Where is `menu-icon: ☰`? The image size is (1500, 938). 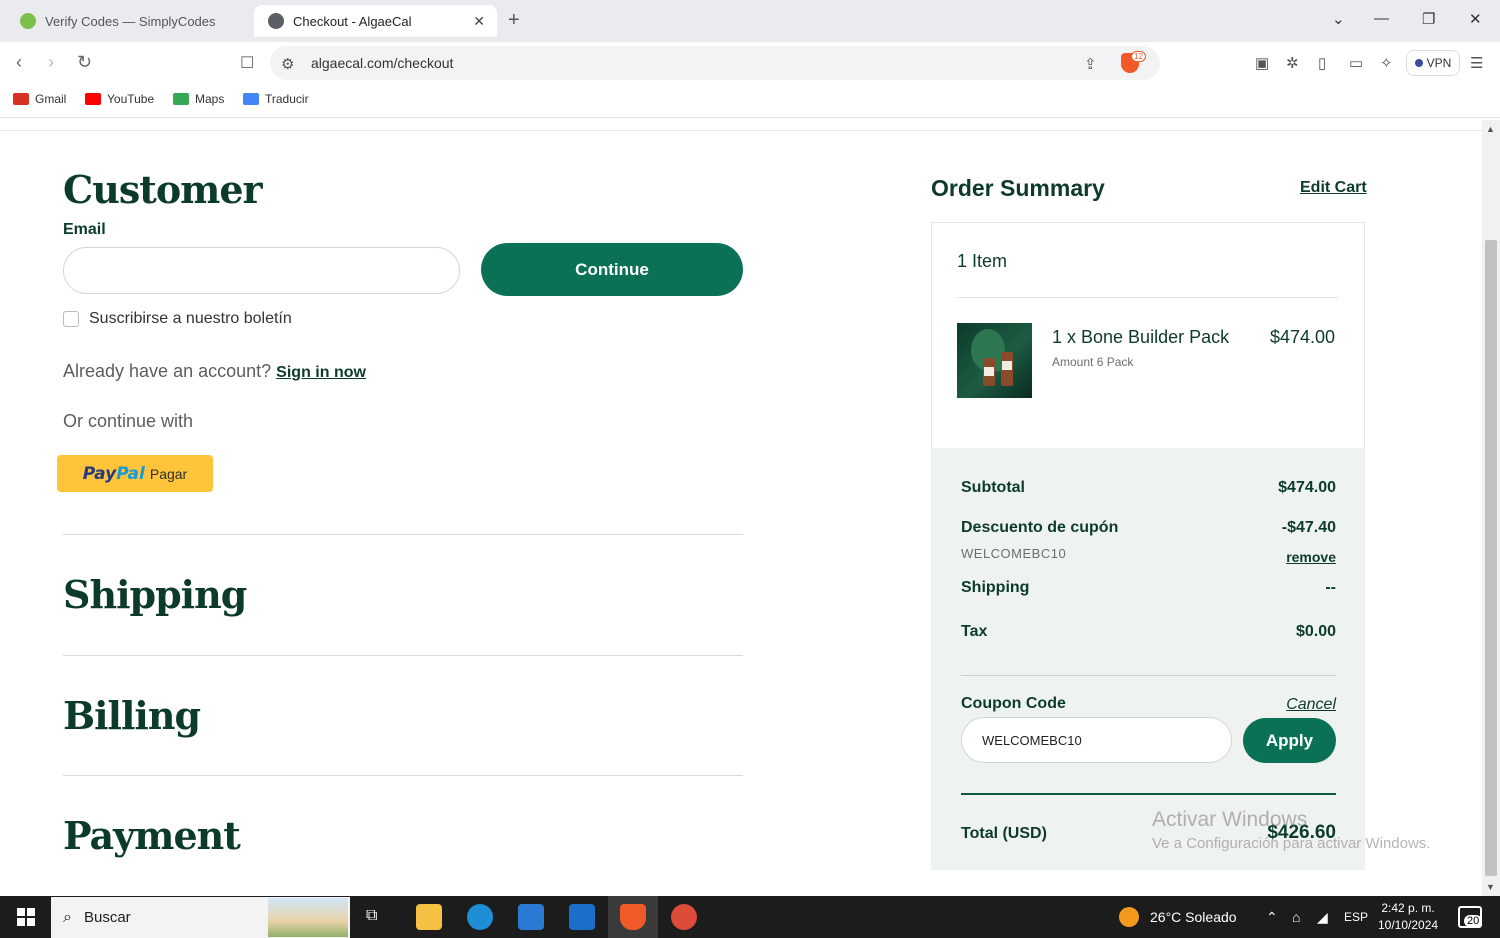 menu-icon: ☰ is located at coordinates (1476, 63).